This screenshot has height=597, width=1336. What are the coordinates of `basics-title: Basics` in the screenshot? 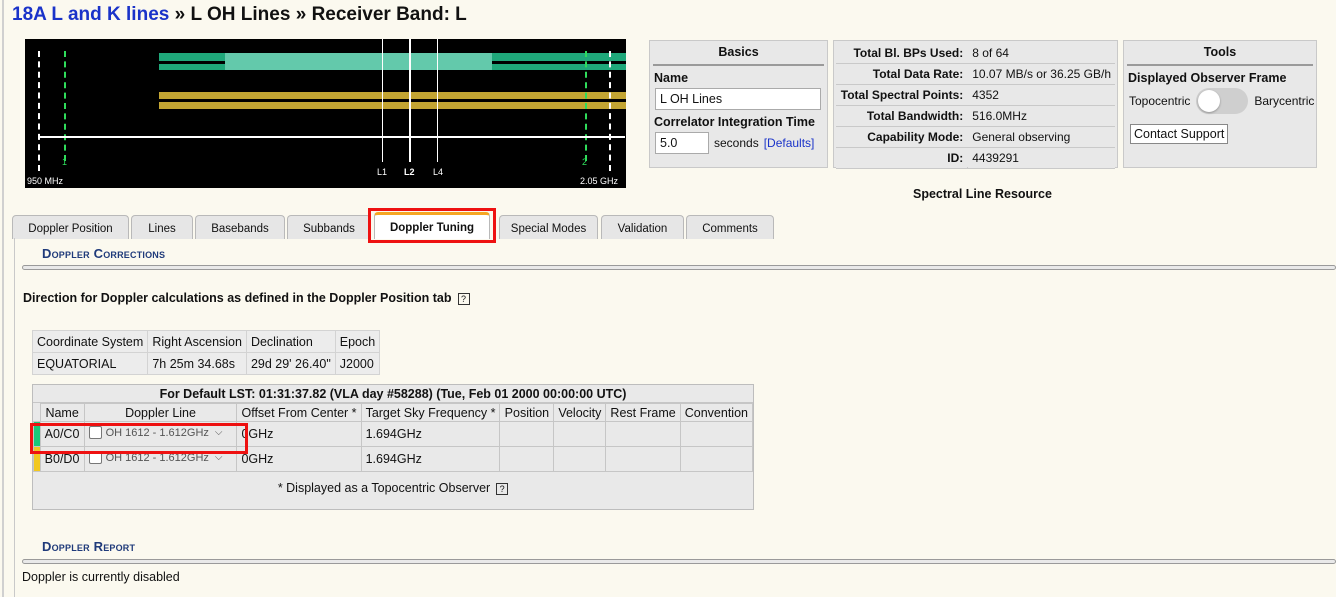 It's located at (738, 52).